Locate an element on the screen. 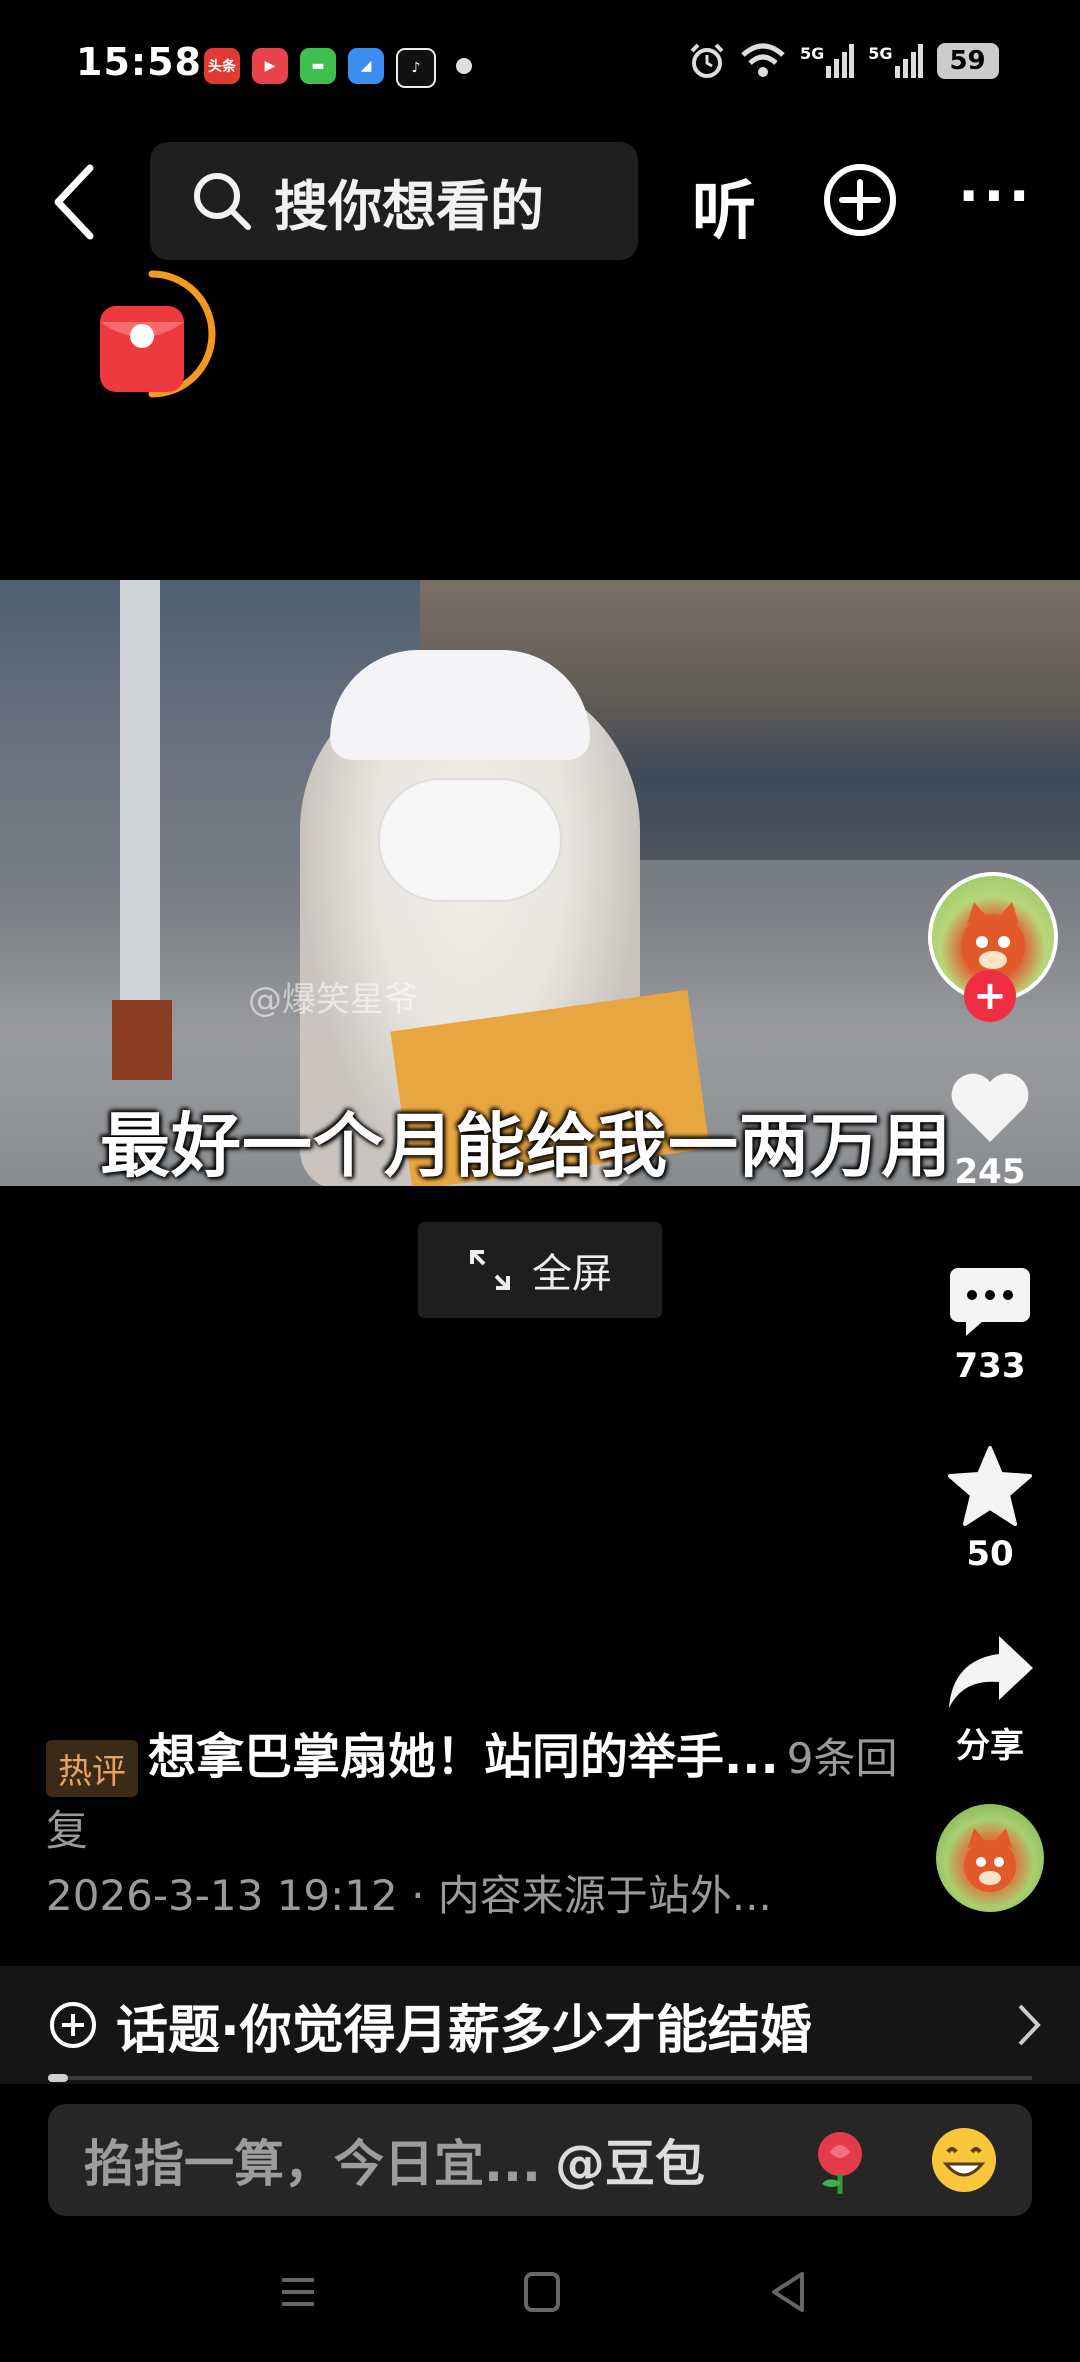  topic-bar: 话题·你觉得月薪多少才能结婚 is located at coordinates (540, 2025).